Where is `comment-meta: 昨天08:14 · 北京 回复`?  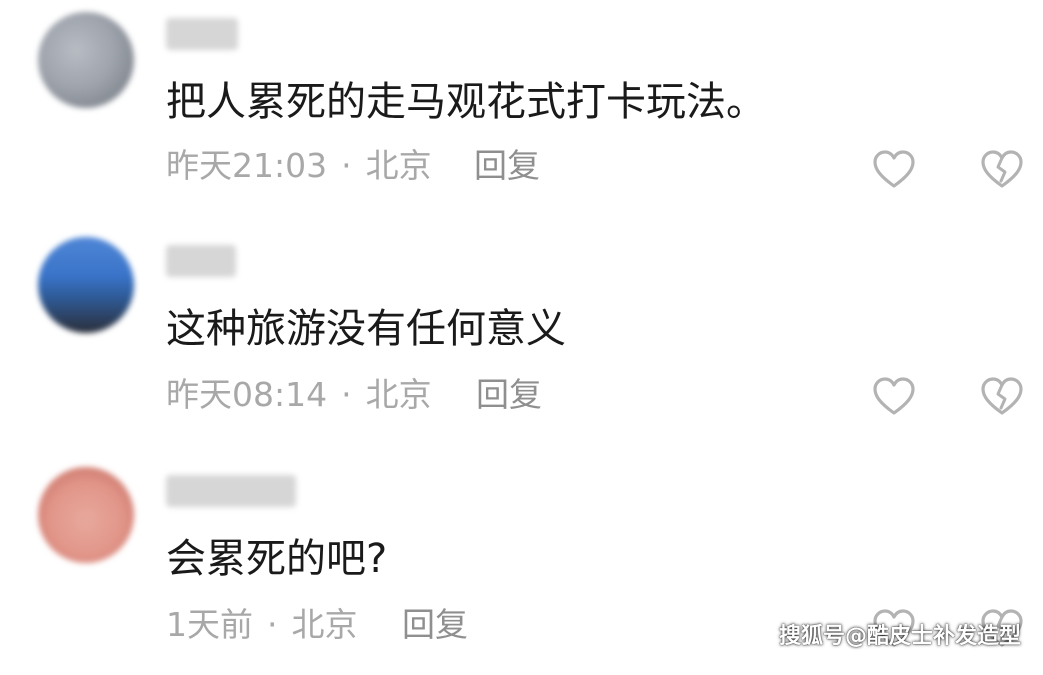 comment-meta: 昨天08:14 · 北京 回复 is located at coordinates (376, 395).